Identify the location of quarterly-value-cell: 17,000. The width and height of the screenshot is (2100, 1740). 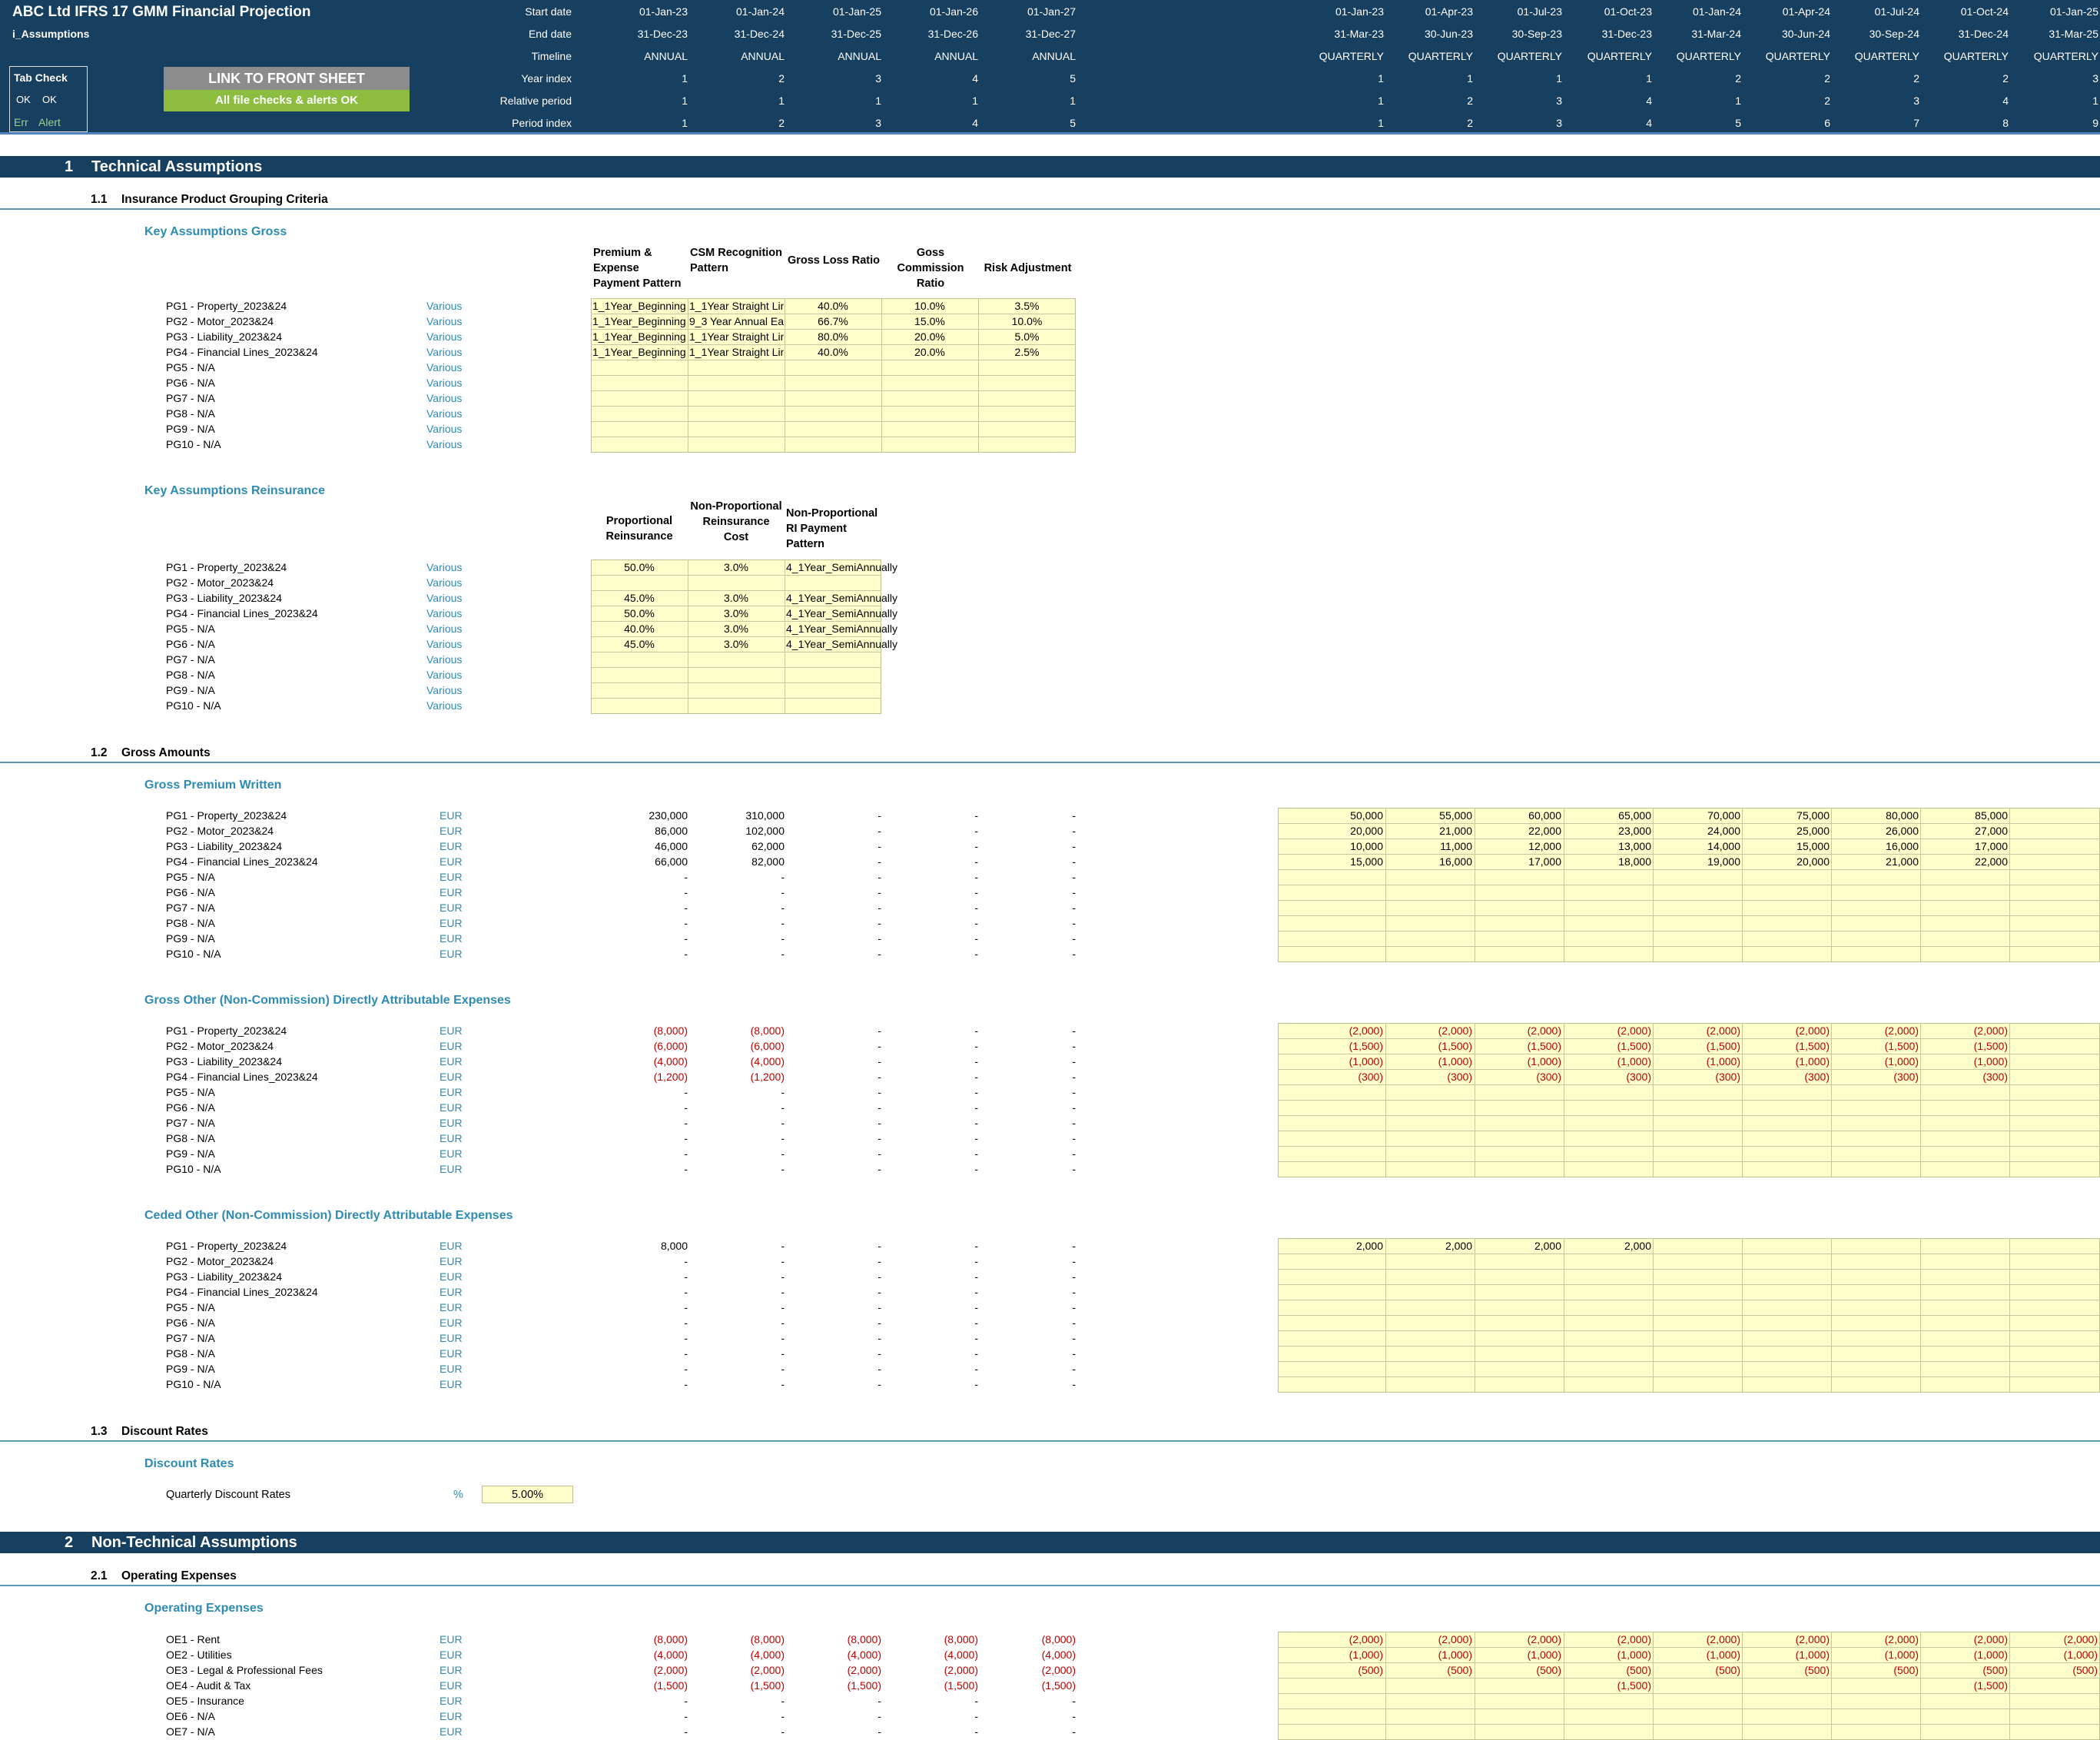
(1965, 846).